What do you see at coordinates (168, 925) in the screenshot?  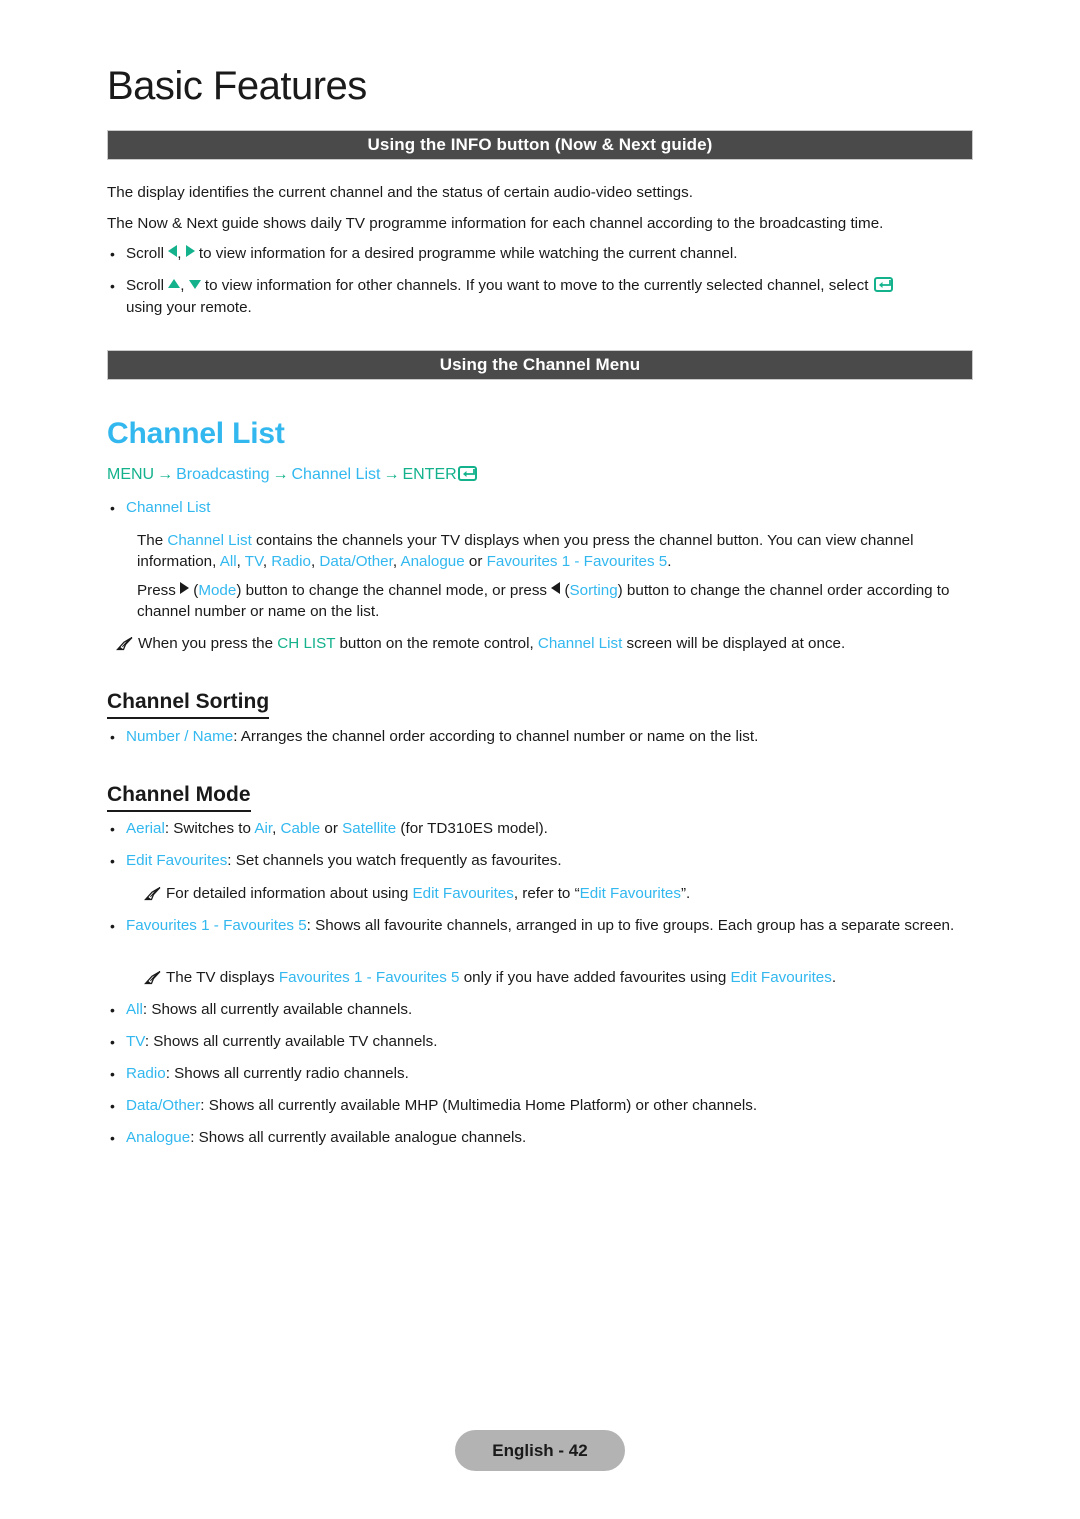 I see `fav-k1: Favourites 1` at bounding box center [168, 925].